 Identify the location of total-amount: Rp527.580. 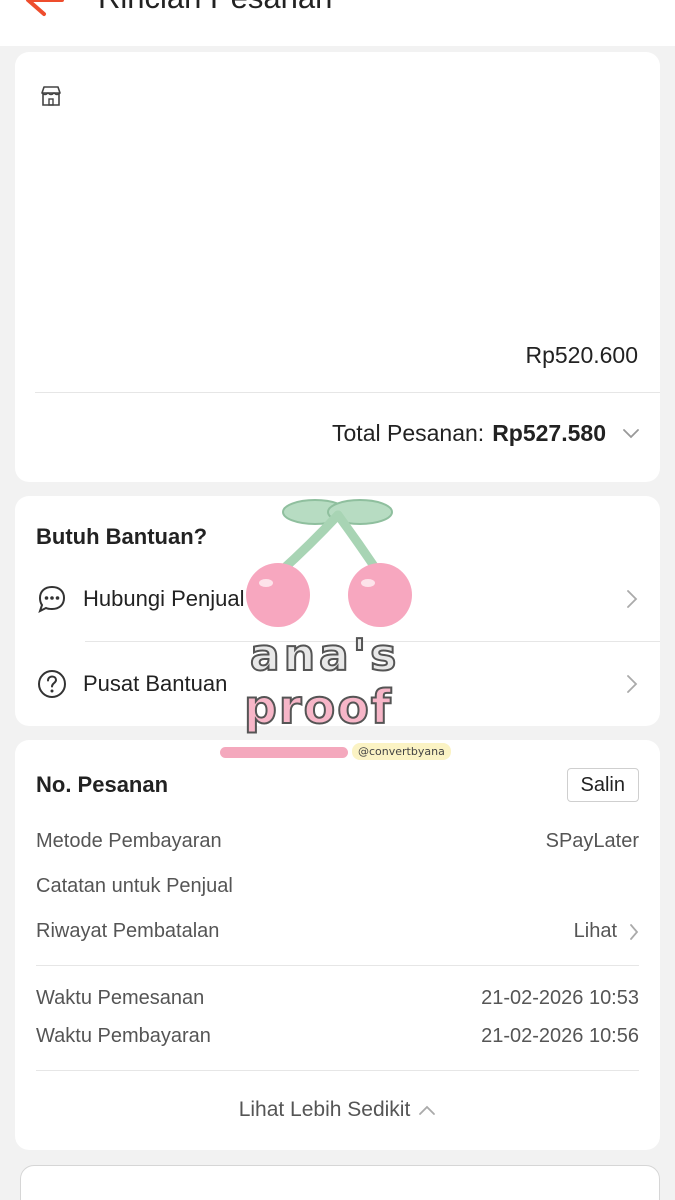
(549, 433).